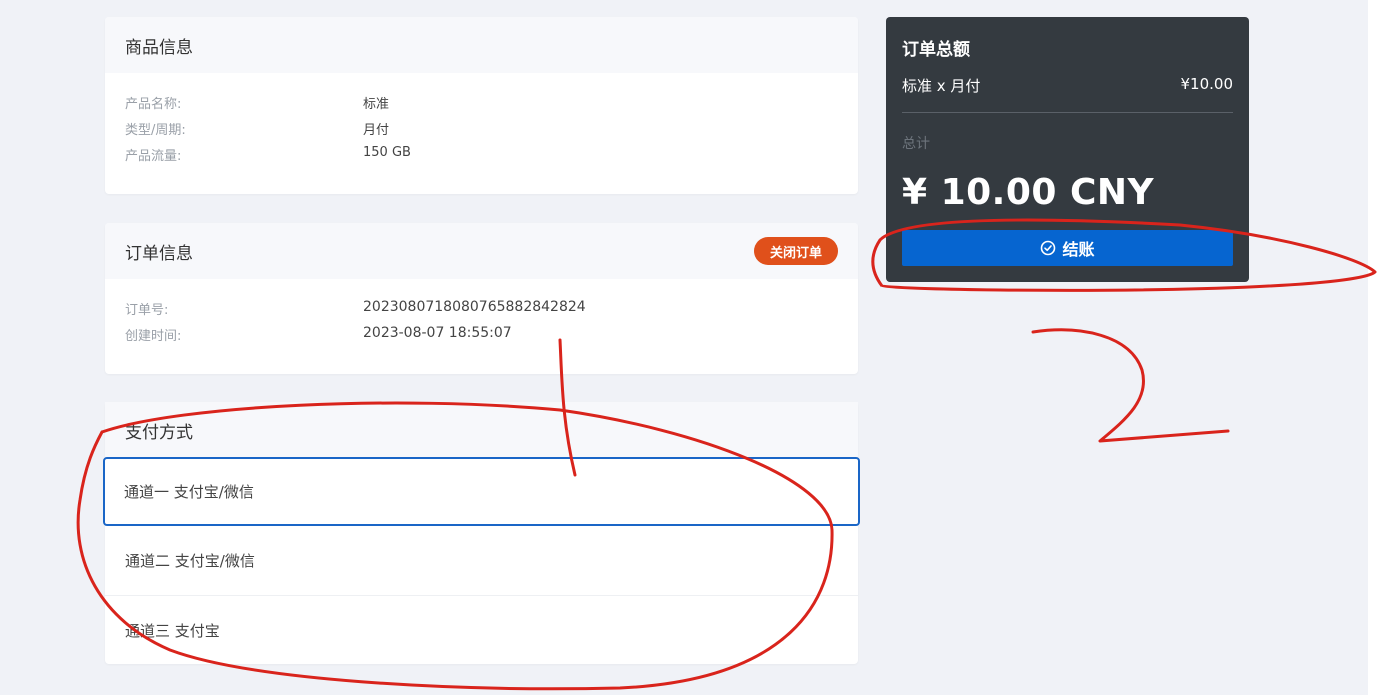 The image size is (1378, 695). I want to click on order-row: 创建时间: 2023-08-07 18:55:07, so click(481, 338).